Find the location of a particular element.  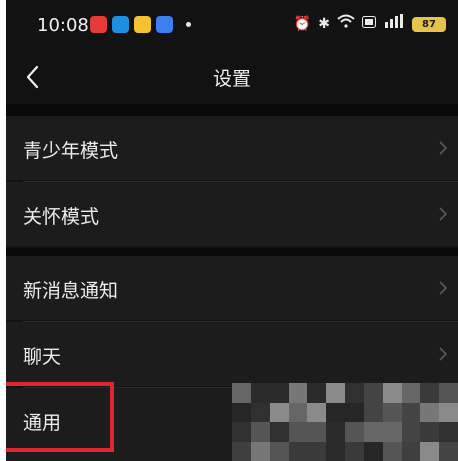

signal-icon is located at coordinates (394, 24).